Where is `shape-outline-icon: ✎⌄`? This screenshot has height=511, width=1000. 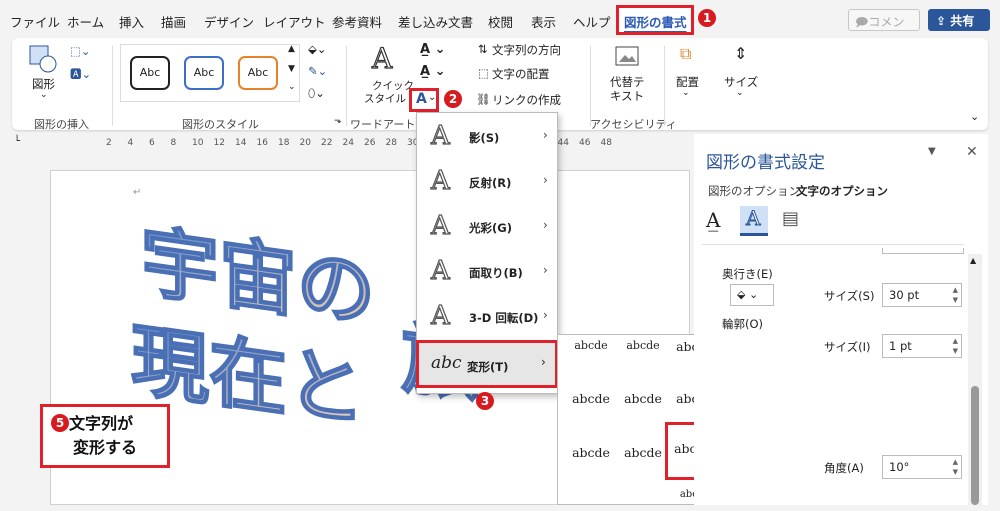
shape-outline-icon: ✎⌄ is located at coordinates (317, 71).